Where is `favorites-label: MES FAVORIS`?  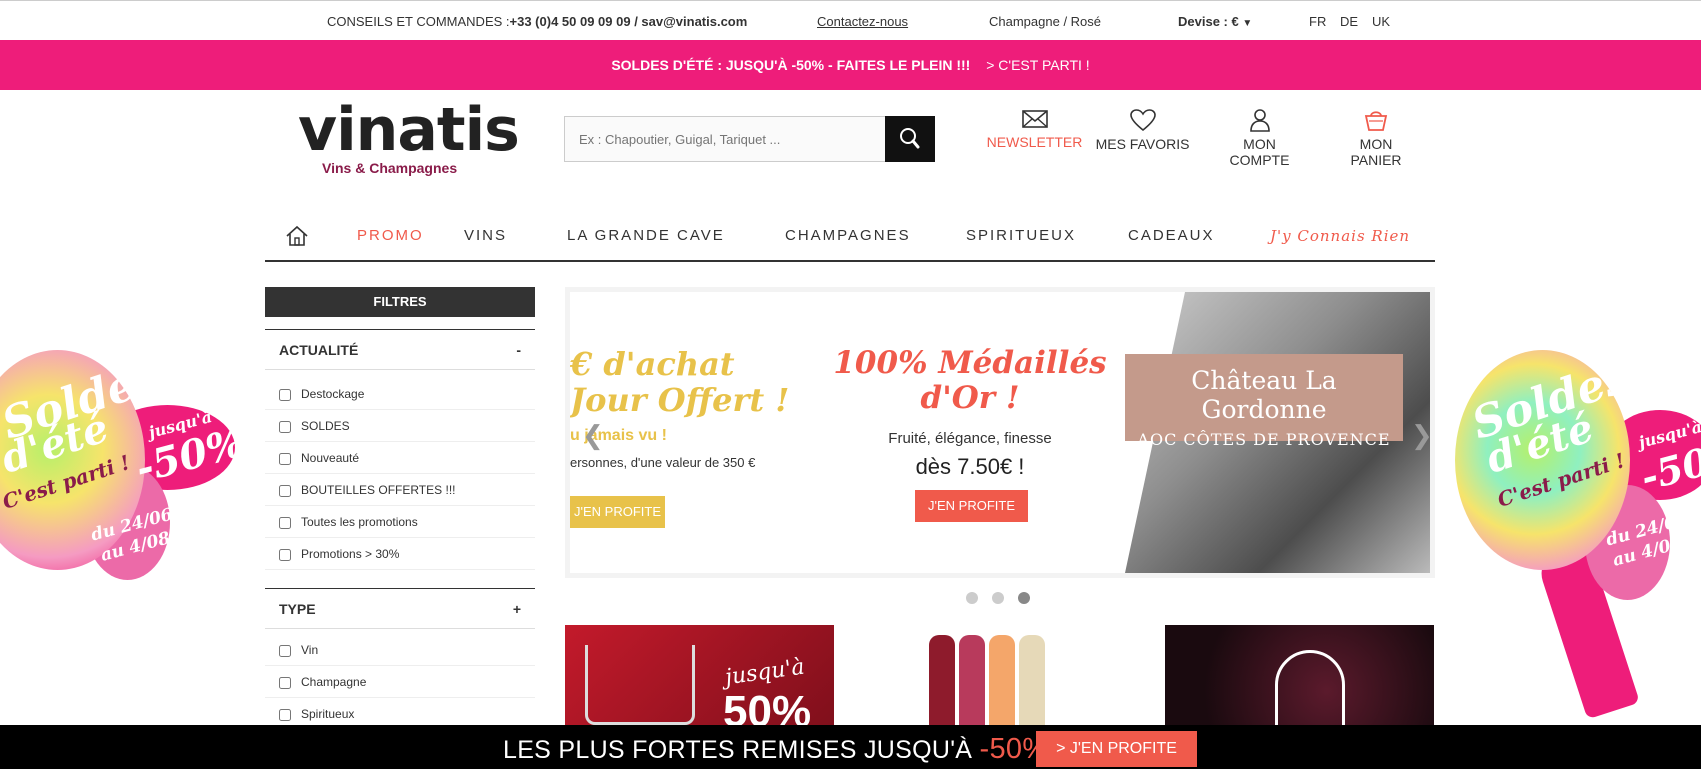 favorites-label: MES FAVORIS is located at coordinates (1142, 144).